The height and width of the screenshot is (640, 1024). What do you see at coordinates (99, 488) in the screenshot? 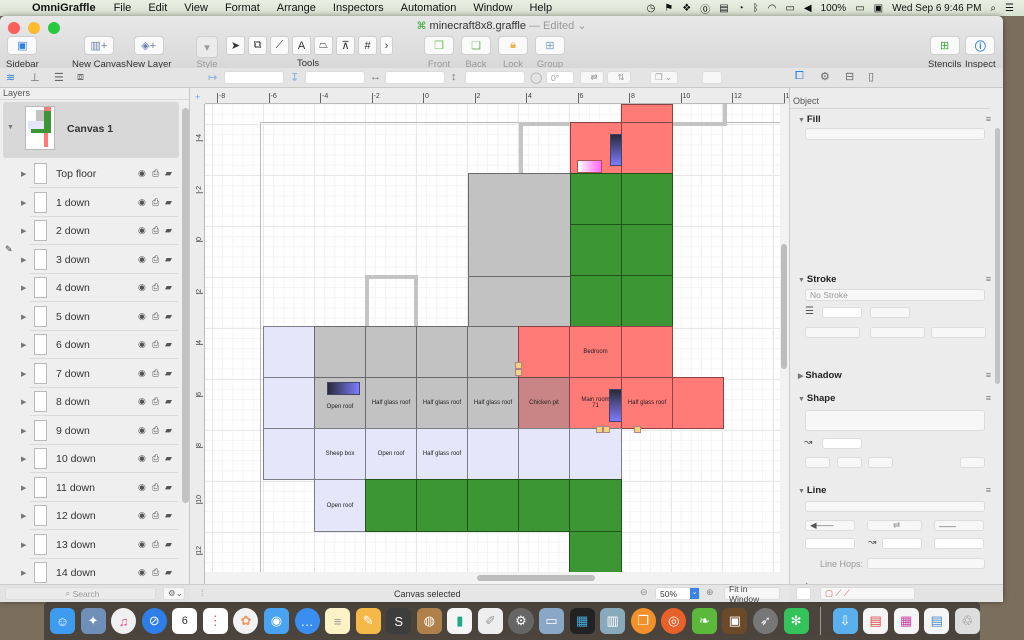
I see `layer-row: ▶ 11 down ◉ ⎙ ▰` at bounding box center [99, 488].